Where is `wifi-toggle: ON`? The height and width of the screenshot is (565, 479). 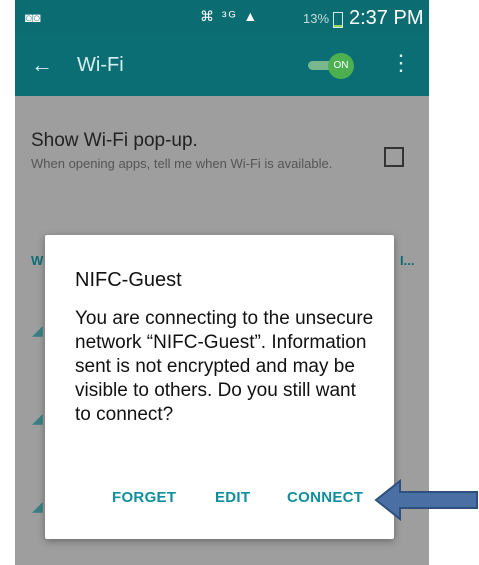 wifi-toggle: ON is located at coordinates (333, 66).